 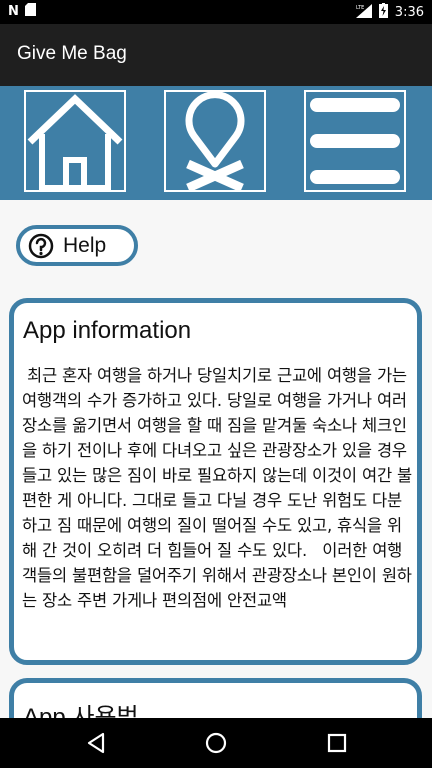 I want to click on home-icon, so click(x=75, y=142).